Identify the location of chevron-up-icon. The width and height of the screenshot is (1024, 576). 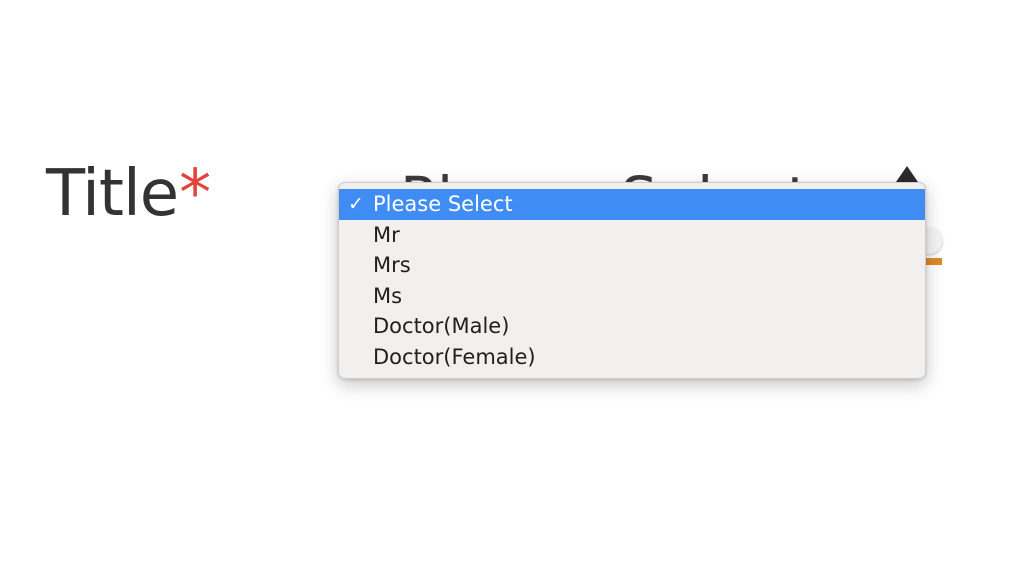
(907, 174).